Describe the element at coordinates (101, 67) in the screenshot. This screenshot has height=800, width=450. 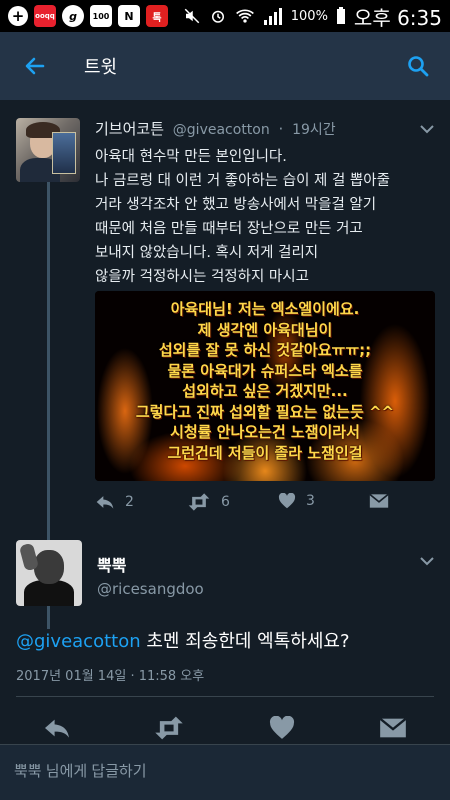
I see `page-title: 트윗` at that location.